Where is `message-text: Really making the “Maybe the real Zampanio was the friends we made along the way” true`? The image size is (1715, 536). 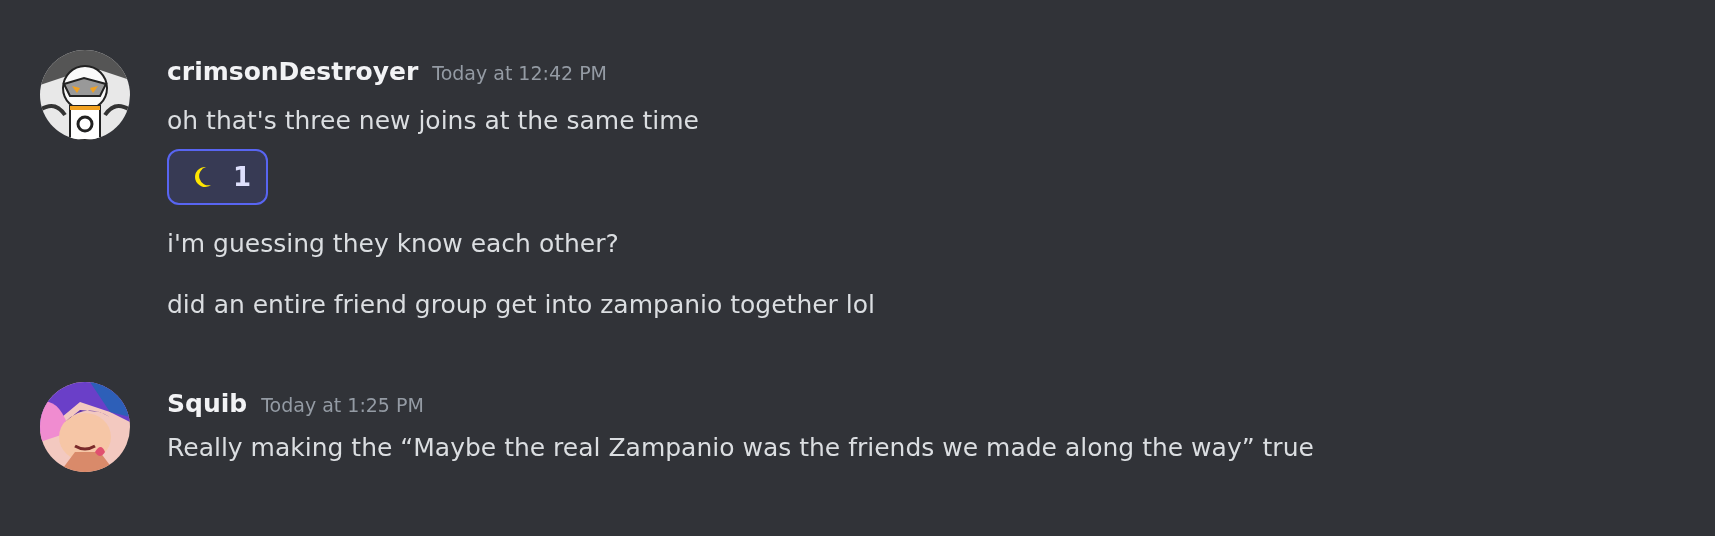
message-text: Really making the “Maybe the real Zampanio was the friends we made along the way” true is located at coordinates (740, 448).